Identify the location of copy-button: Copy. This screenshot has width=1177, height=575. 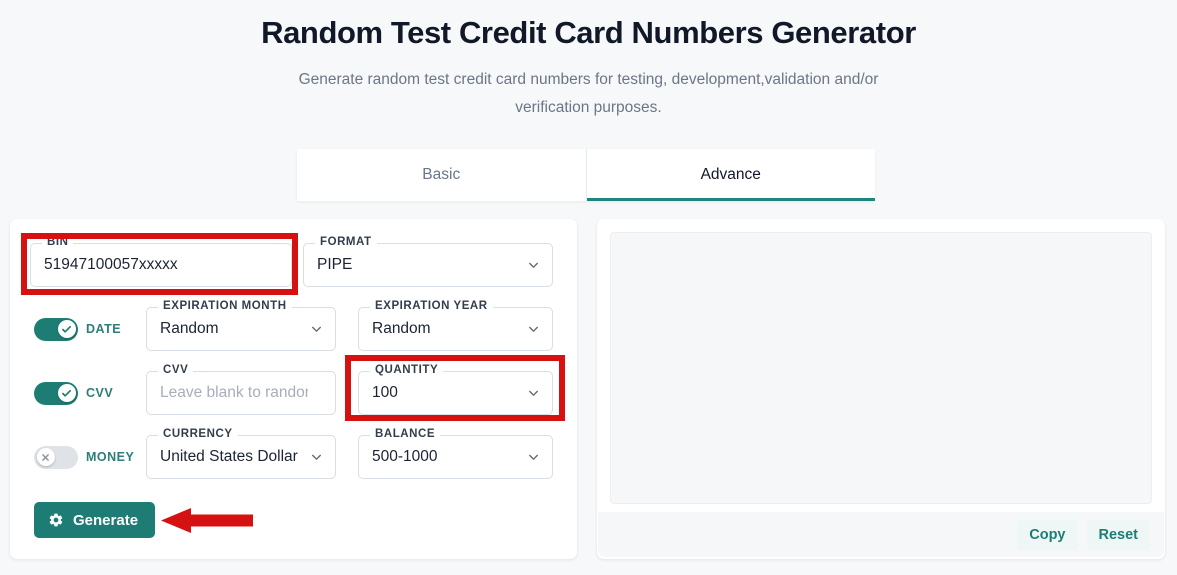
(1047, 534).